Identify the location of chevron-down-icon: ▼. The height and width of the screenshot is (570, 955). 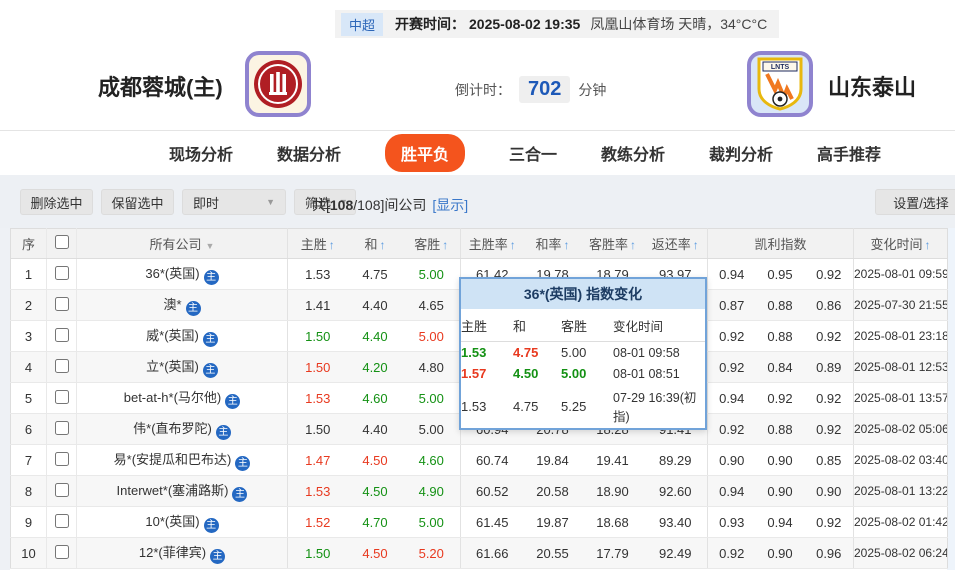
(210, 246).